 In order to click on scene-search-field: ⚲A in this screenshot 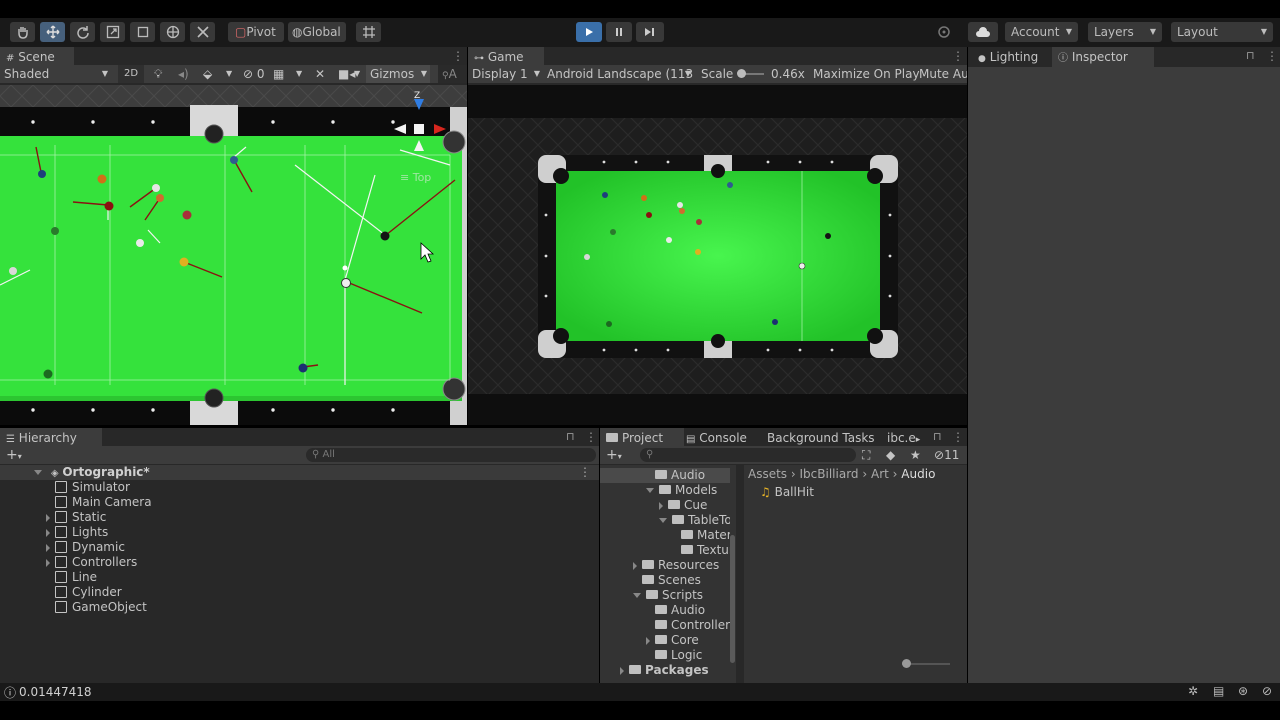, I will do `click(452, 74)`.